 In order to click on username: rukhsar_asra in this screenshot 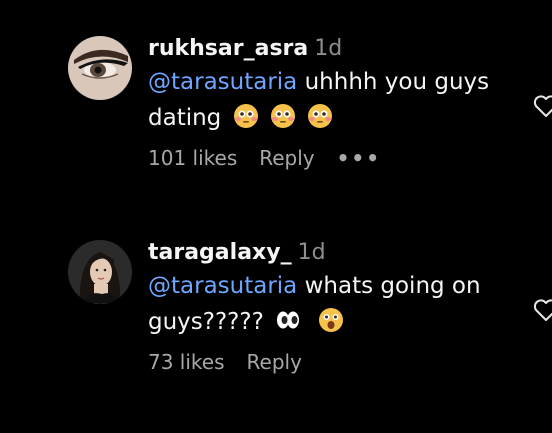, I will do `click(228, 48)`.